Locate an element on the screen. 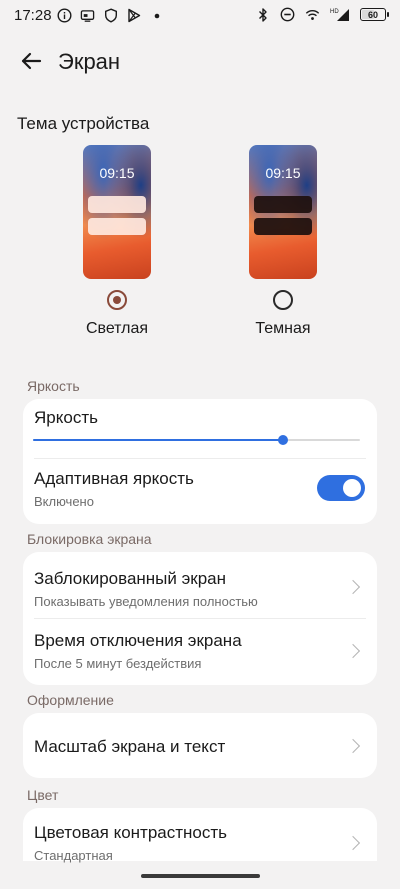 The image size is (400, 889). brightness-section-title: Яркость is located at coordinates (53, 386).